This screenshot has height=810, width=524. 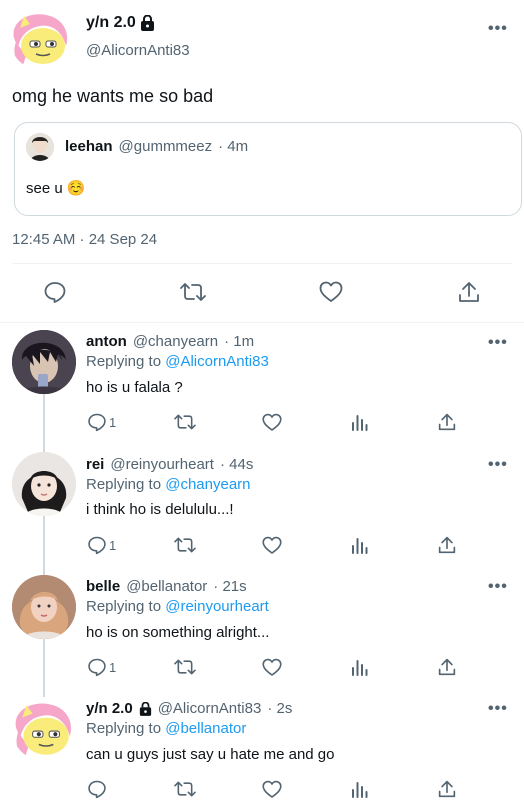 What do you see at coordinates (175, 341) in the screenshot?
I see `handle: @chanyearn` at bounding box center [175, 341].